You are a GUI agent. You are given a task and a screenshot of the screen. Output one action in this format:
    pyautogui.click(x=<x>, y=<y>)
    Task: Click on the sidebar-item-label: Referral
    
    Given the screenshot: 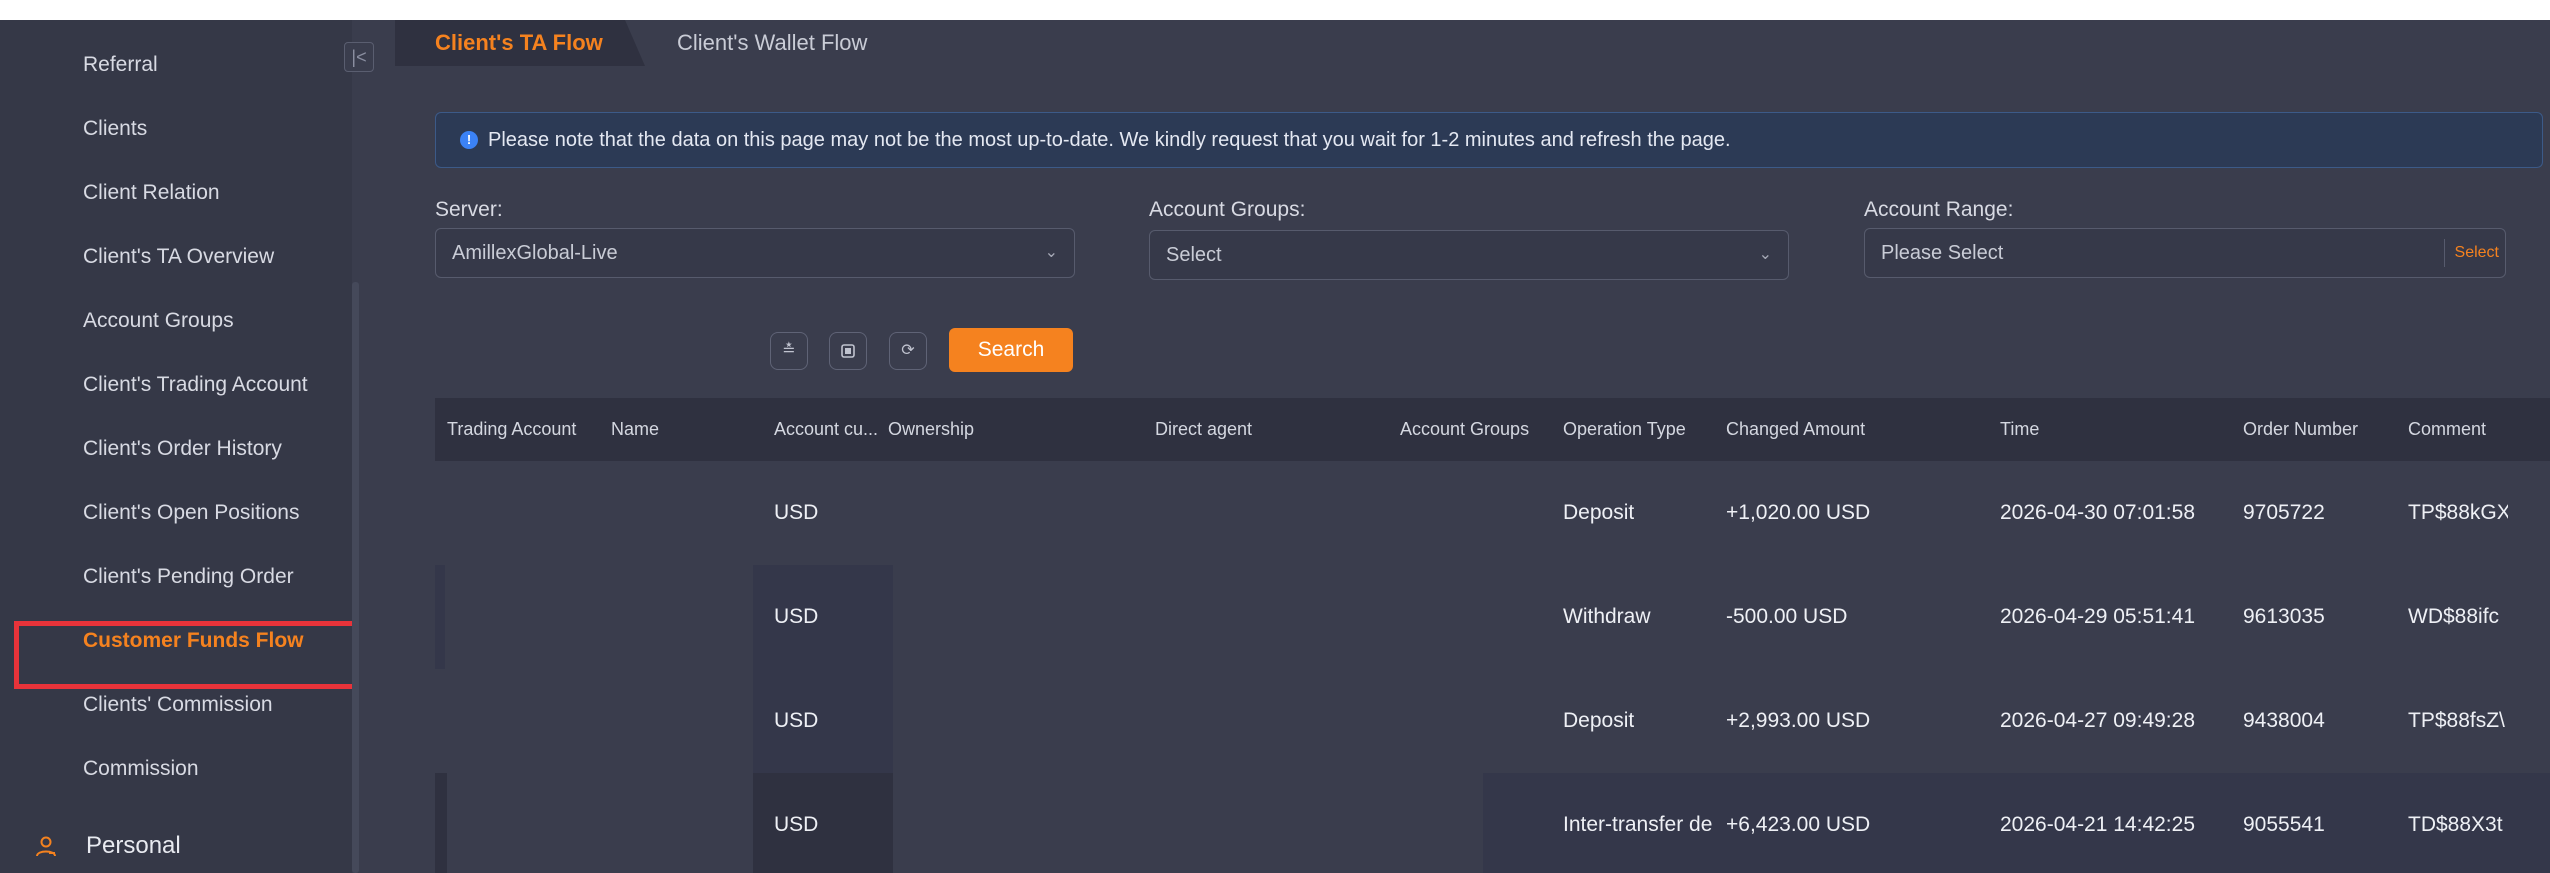 What is the action you would take?
    pyautogui.click(x=120, y=64)
    